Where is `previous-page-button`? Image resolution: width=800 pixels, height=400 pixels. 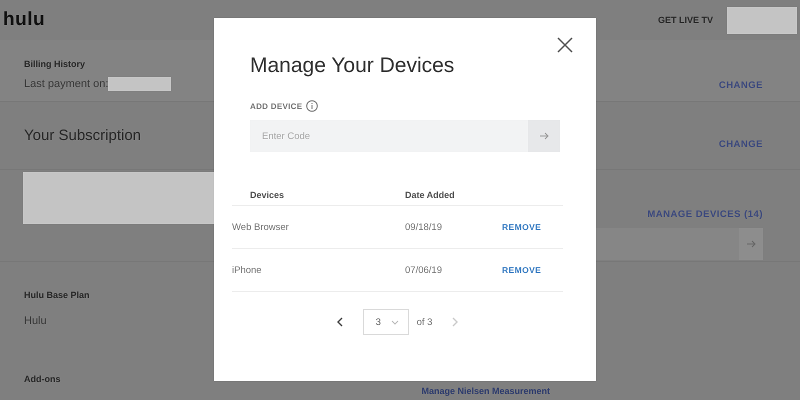
previous-page-button is located at coordinates (339, 322).